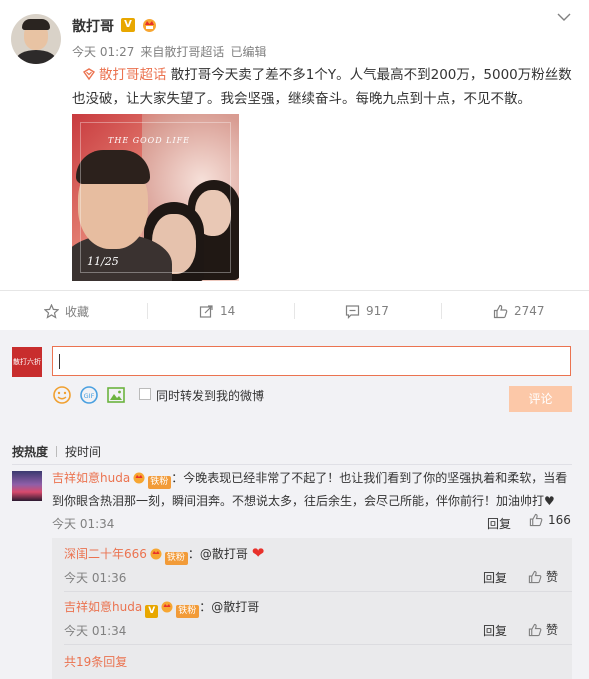  I want to click on sort-divider, so click(57, 451).